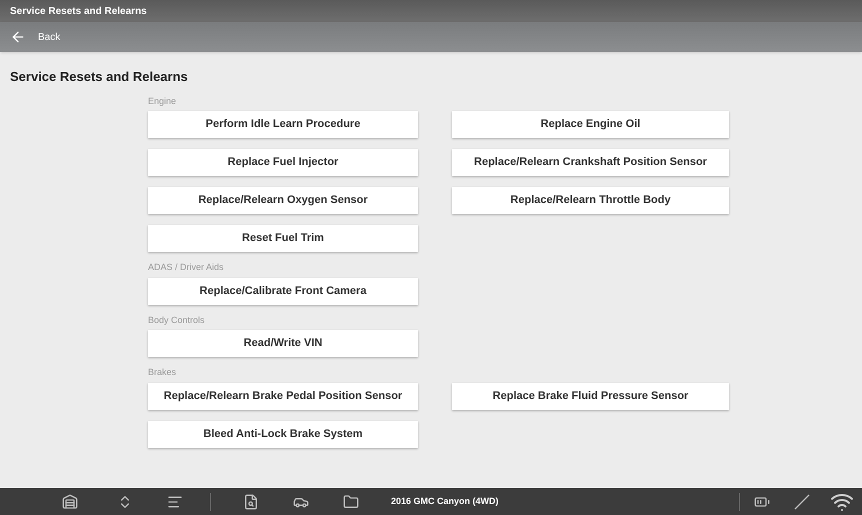 The width and height of the screenshot is (862, 515). What do you see at coordinates (590, 200) in the screenshot?
I see `service-button: Replace/Relearn Throttle Body` at bounding box center [590, 200].